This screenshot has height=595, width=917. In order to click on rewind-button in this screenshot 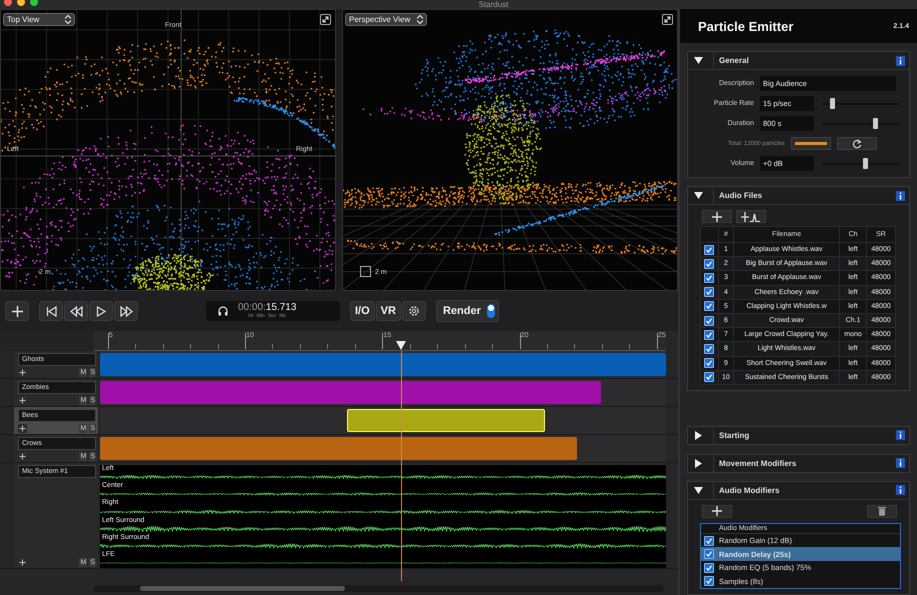, I will do `click(76, 311)`.